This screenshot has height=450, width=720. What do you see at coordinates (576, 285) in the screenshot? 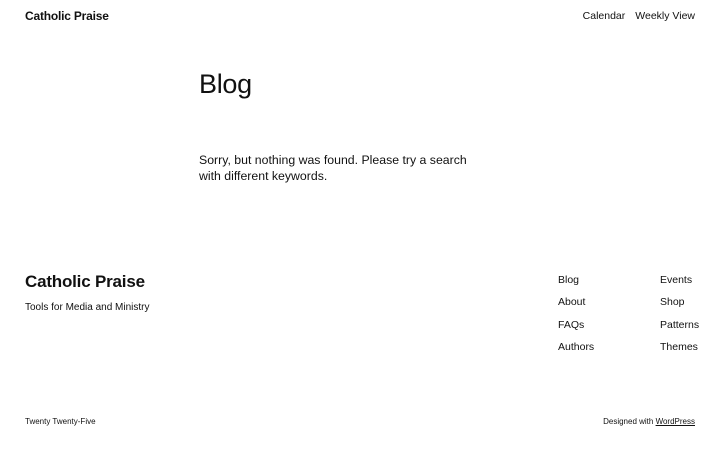
I see `footer-link-blog: Blog` at bounding box center [576, 285].